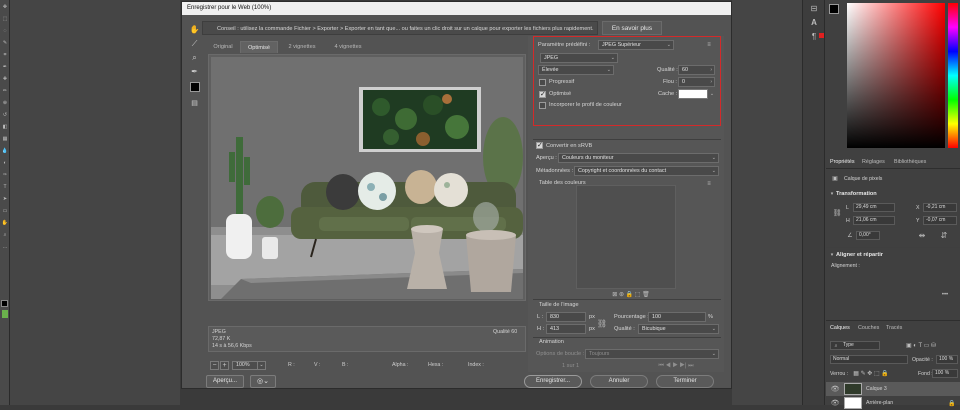 This screenshot has width=960, height=410. I want to click on cancel-button: Annuler, so click(619, 381).